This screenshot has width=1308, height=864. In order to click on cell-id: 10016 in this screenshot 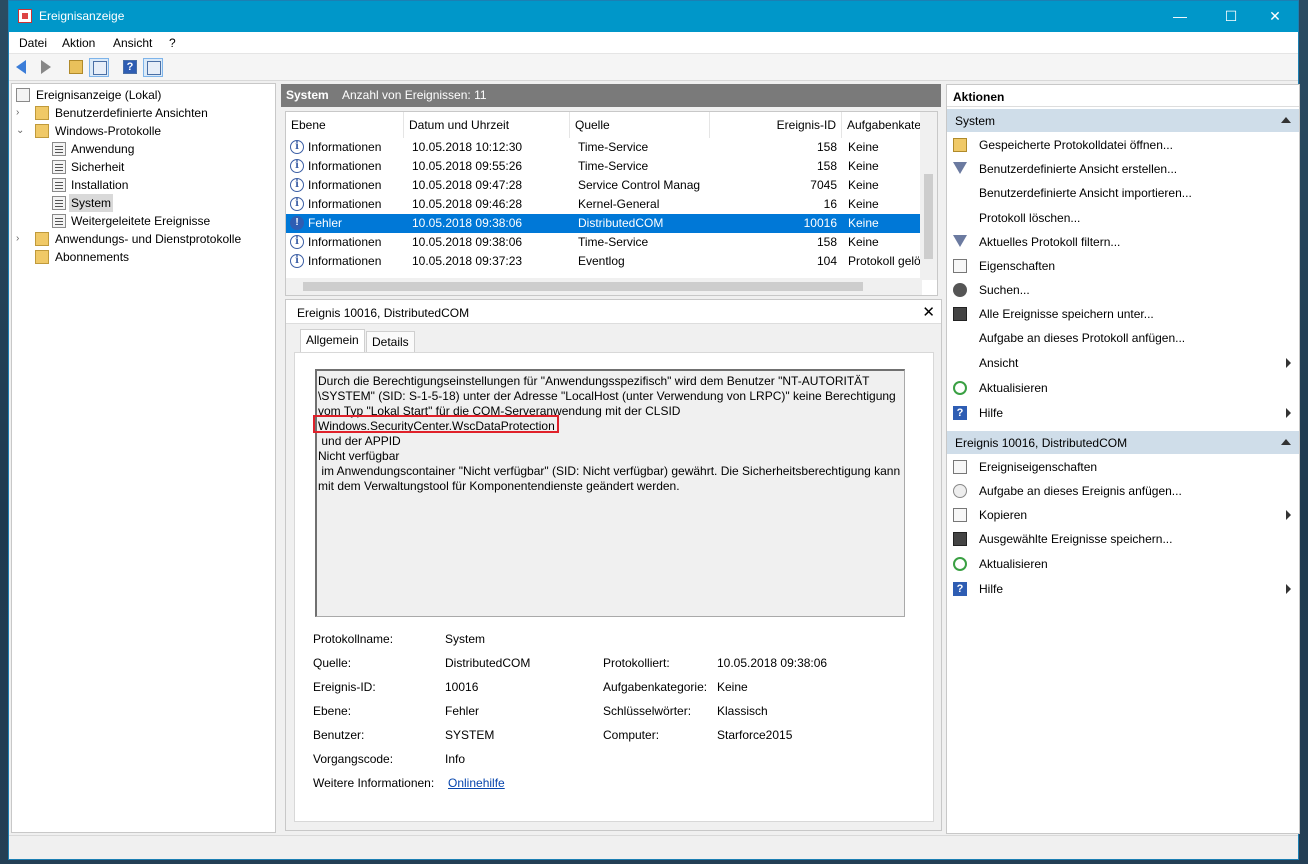, I will do `click(820, 223)`.